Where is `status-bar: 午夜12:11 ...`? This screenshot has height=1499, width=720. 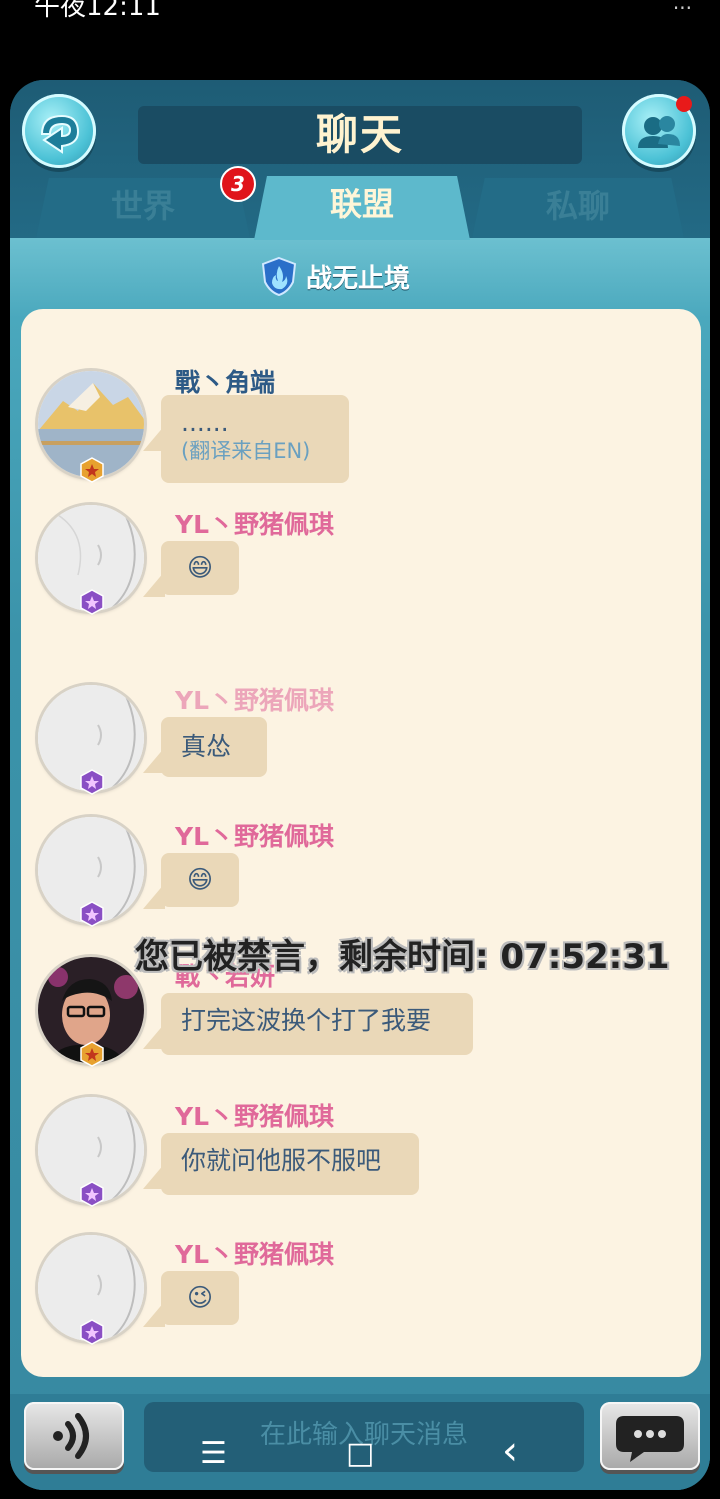
status-bar: 午夜12:11 ... is located at coordinates (360, 36).